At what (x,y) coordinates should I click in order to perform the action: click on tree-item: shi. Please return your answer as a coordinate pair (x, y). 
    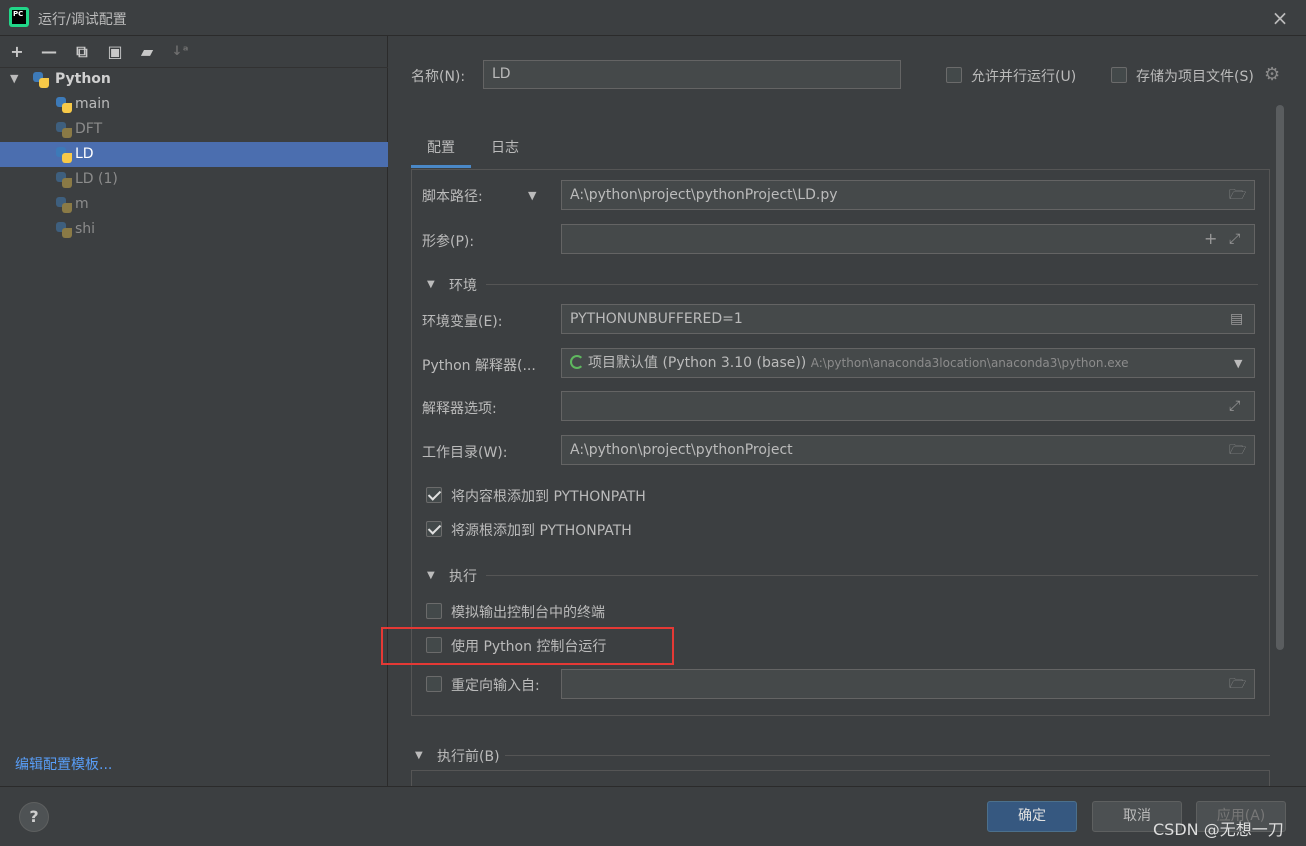
    Looking at the image, I should click on (194, 229).